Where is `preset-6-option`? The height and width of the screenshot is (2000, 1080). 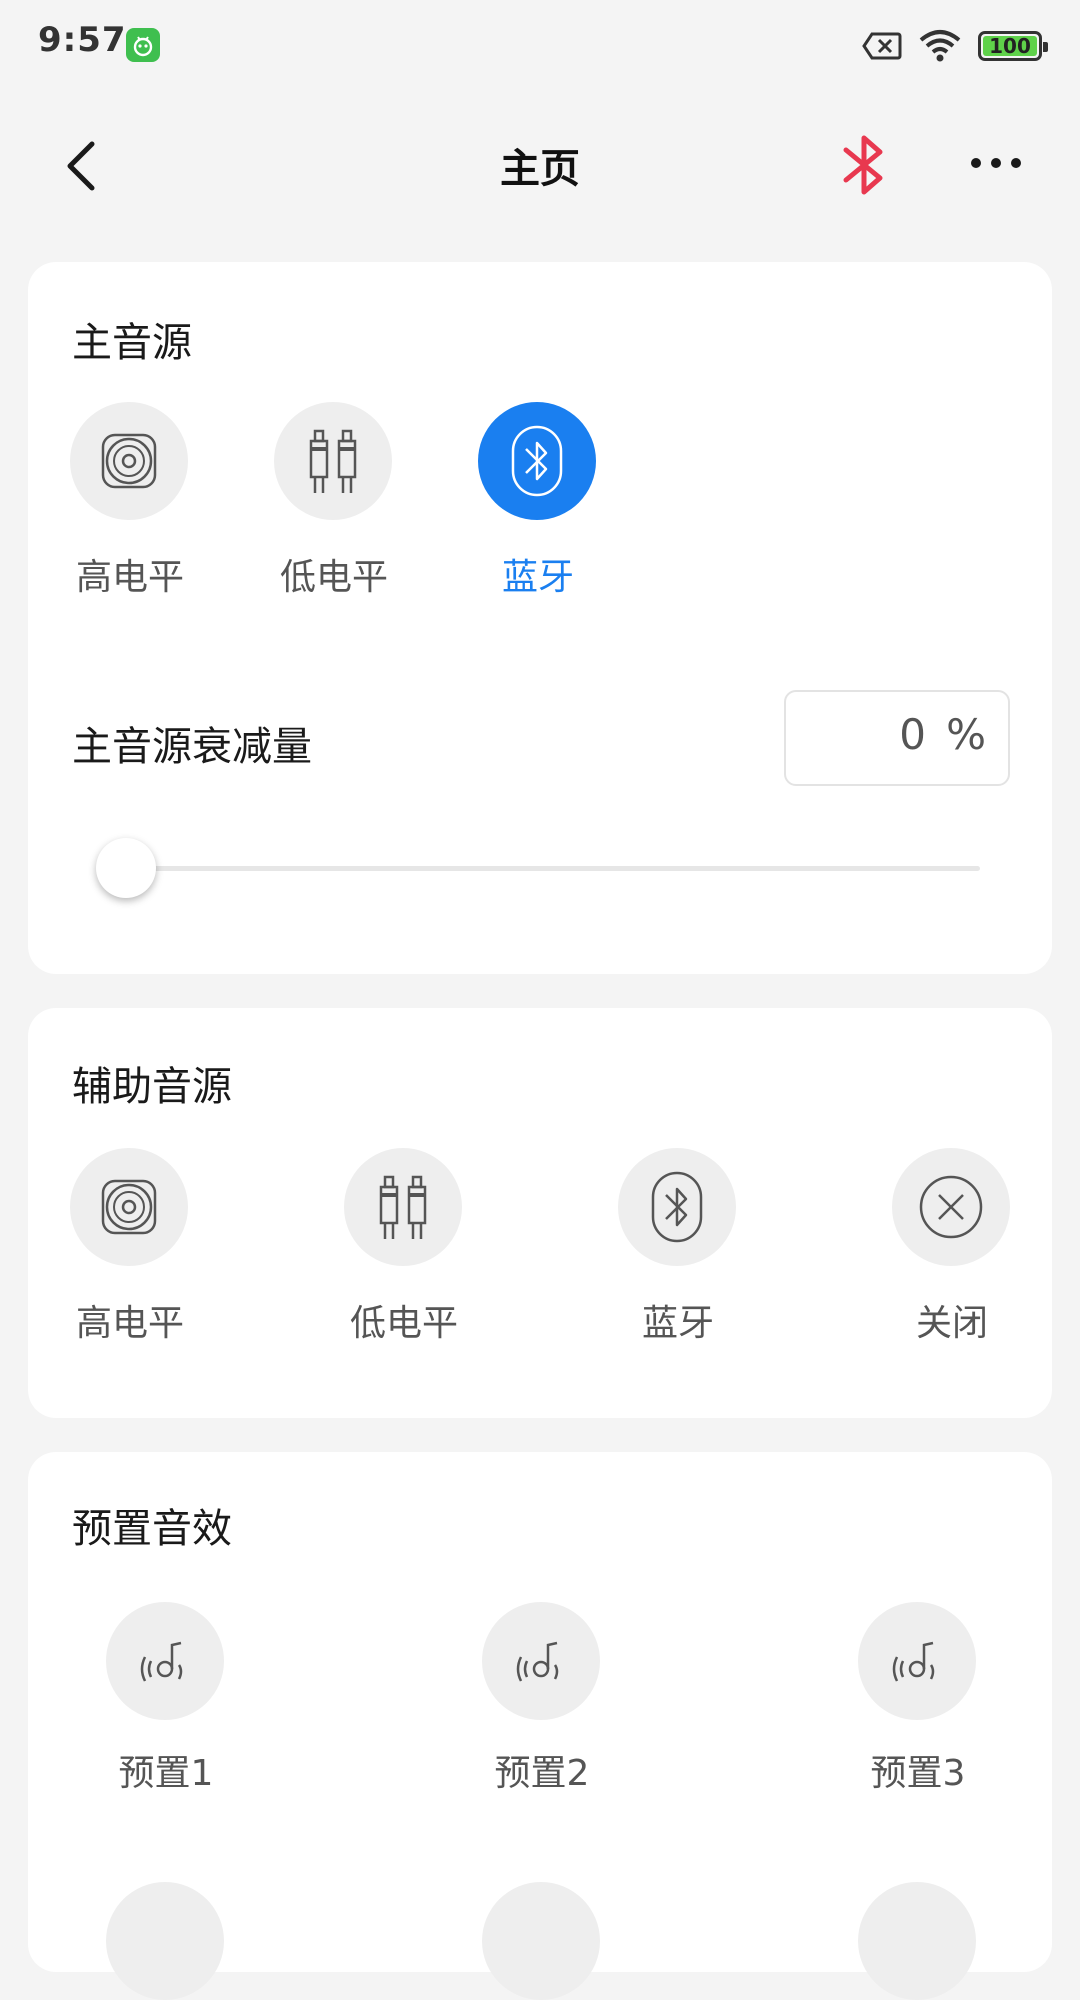 preset-6-option is located at coordinates (917, 1941).